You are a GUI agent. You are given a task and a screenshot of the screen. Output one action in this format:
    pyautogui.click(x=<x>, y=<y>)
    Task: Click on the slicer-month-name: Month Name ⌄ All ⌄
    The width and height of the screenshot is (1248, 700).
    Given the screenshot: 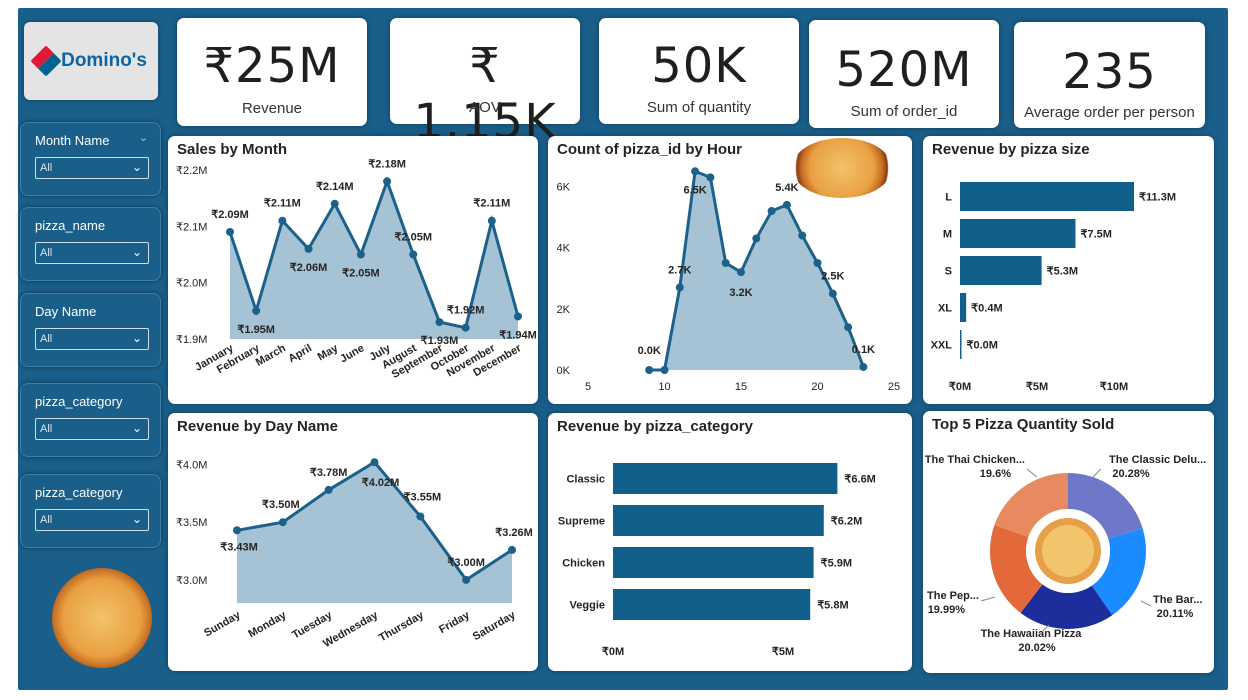 What is the action you would take?
    pyautogui.click(x=90, y=159)
    